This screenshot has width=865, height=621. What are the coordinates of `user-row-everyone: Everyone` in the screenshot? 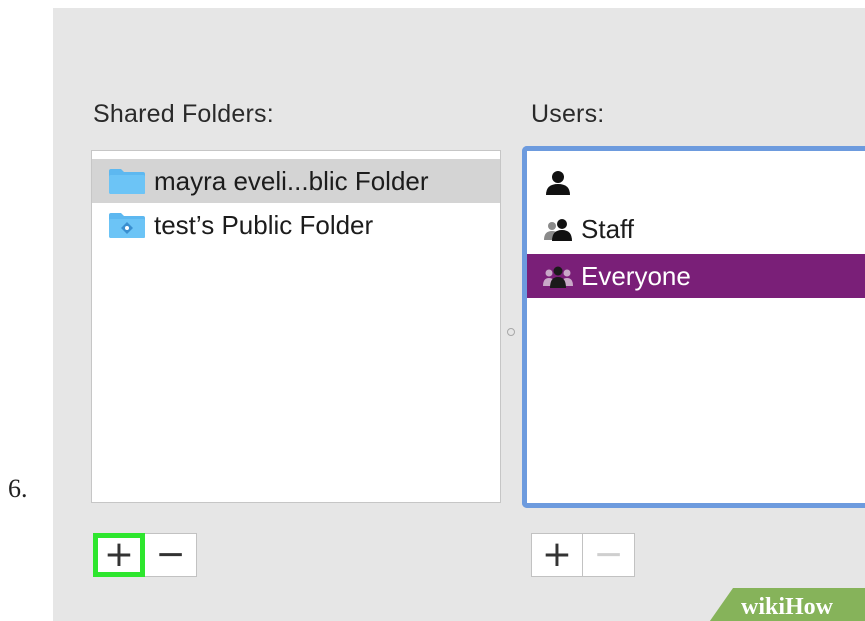 It's located at (696, 276).